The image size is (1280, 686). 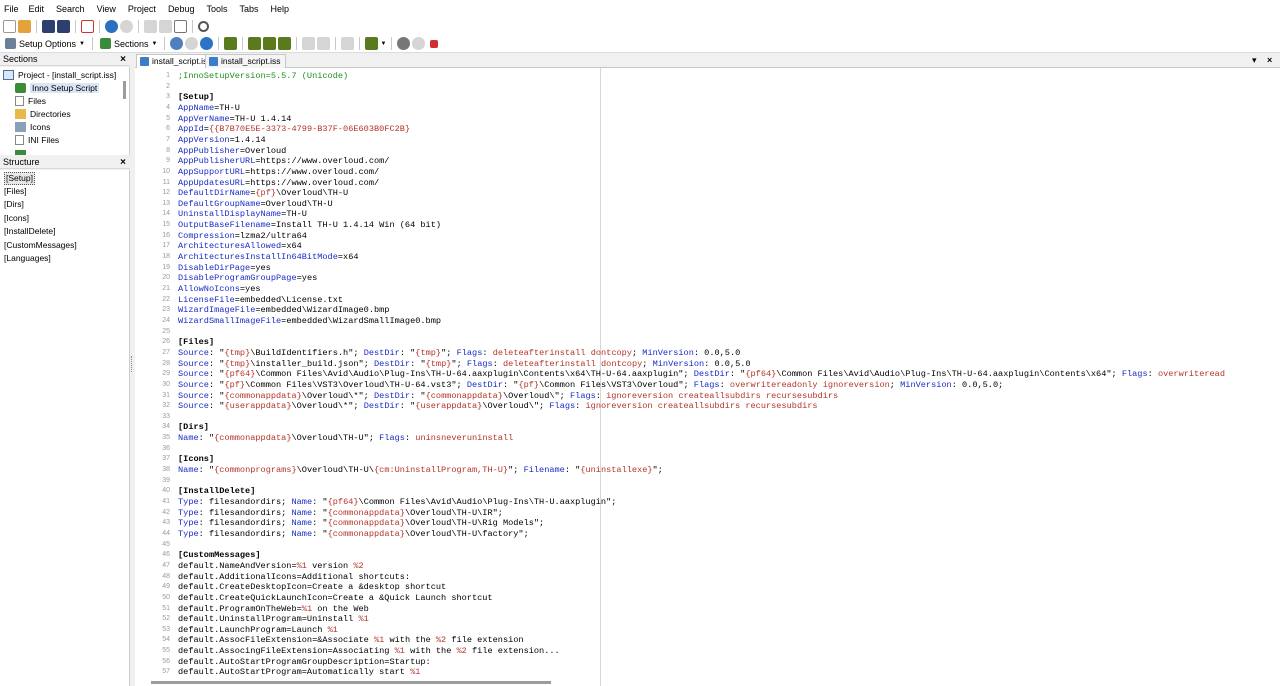 I want to click on step-over-bug-icon, so click(x=285, y=43).